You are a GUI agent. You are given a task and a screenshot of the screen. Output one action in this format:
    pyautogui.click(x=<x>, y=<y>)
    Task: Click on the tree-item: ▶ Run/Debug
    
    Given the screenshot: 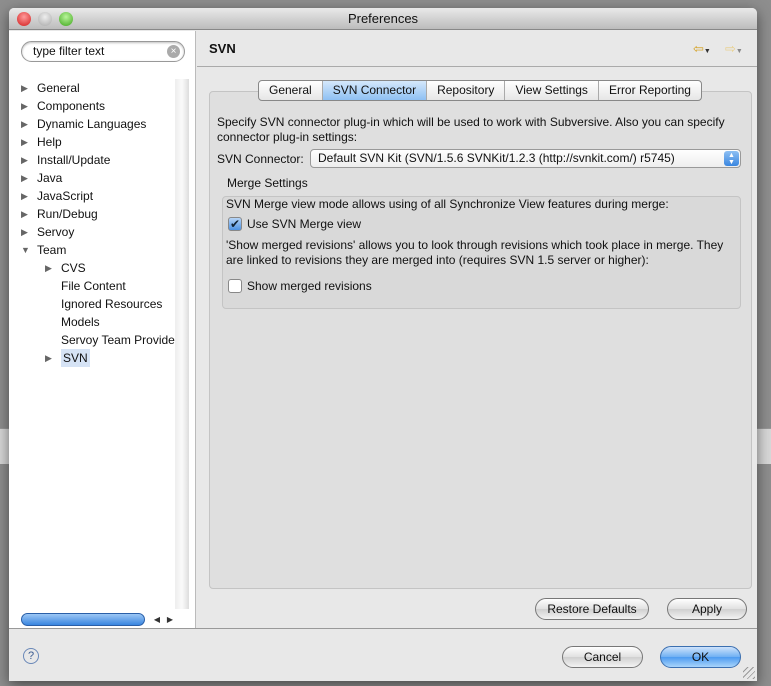 What is the action you would take?
    pyautogui.click(x=92, y=214)
    